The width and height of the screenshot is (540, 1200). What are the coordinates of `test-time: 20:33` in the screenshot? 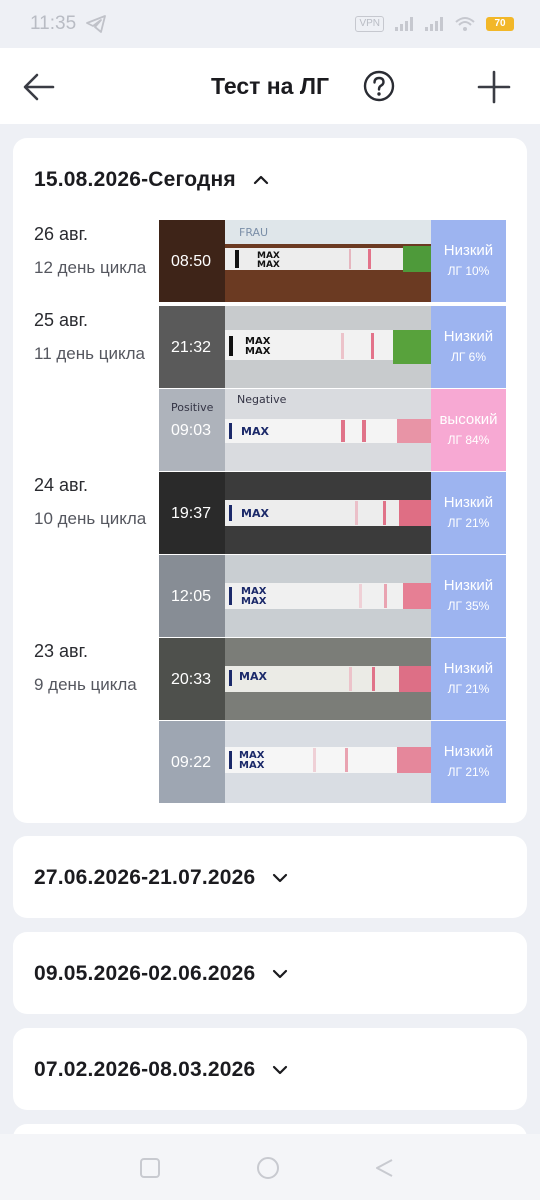 It's located at (191, 679).